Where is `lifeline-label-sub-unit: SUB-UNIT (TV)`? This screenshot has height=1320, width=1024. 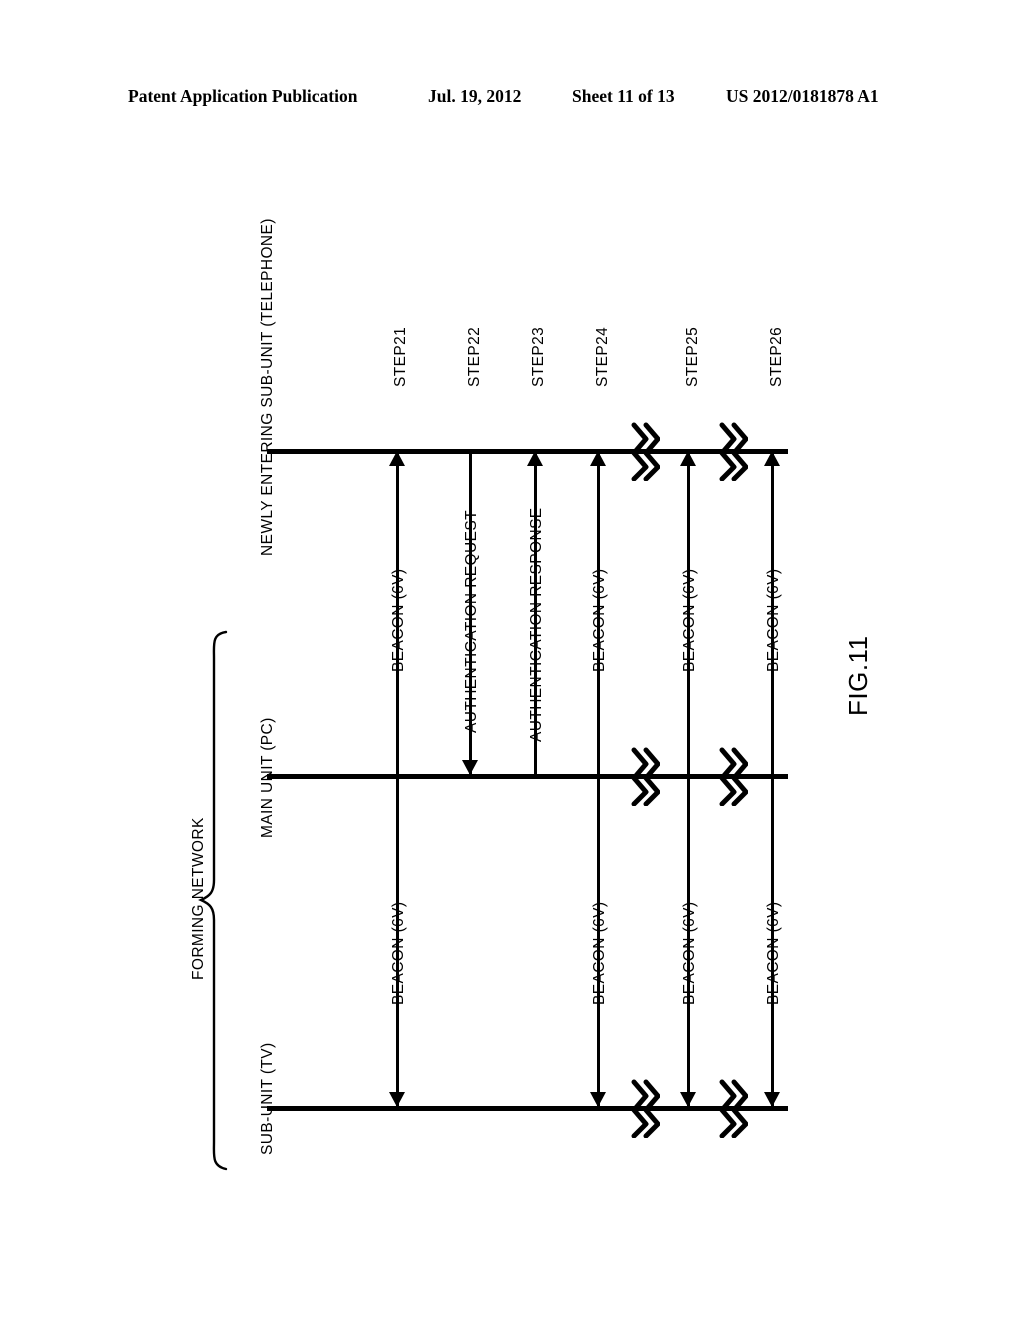 lifeline-label-sub-unit: SUB-UNIT (TV) is located at coordinates (267, 1098).